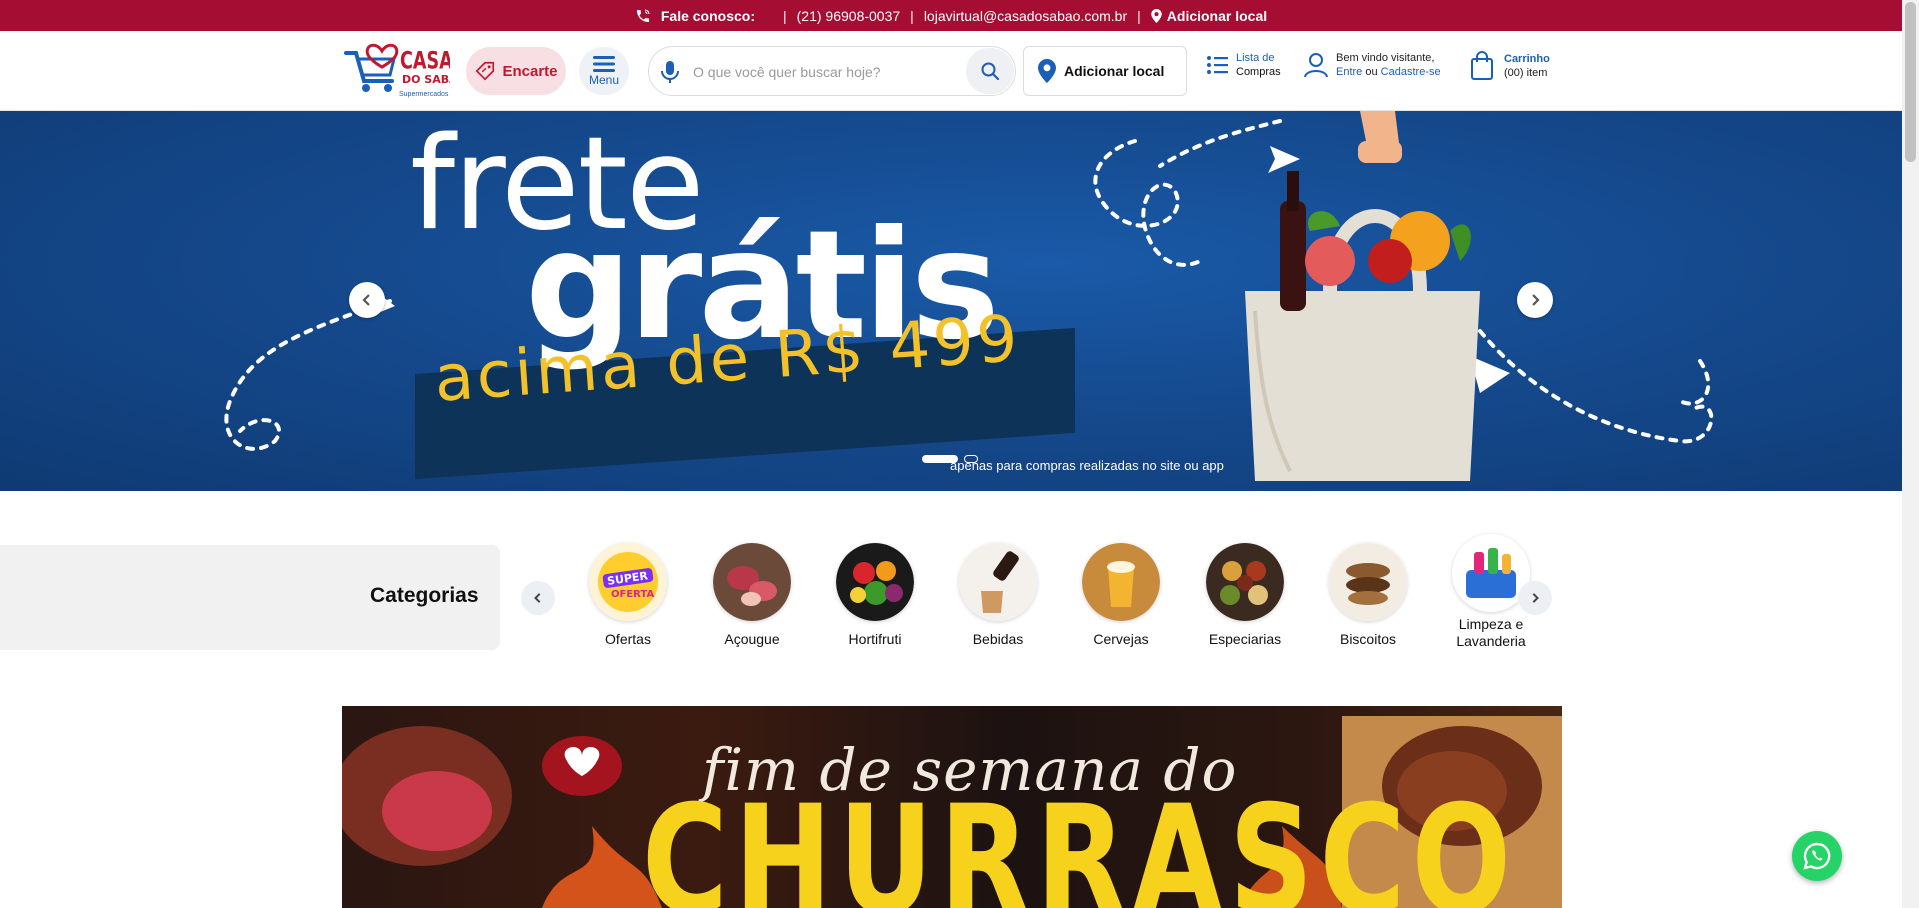 Image resolution: width=1919 pixels, height=908 pixels. I want to click on login-link: Entre, so click(1349, 72).